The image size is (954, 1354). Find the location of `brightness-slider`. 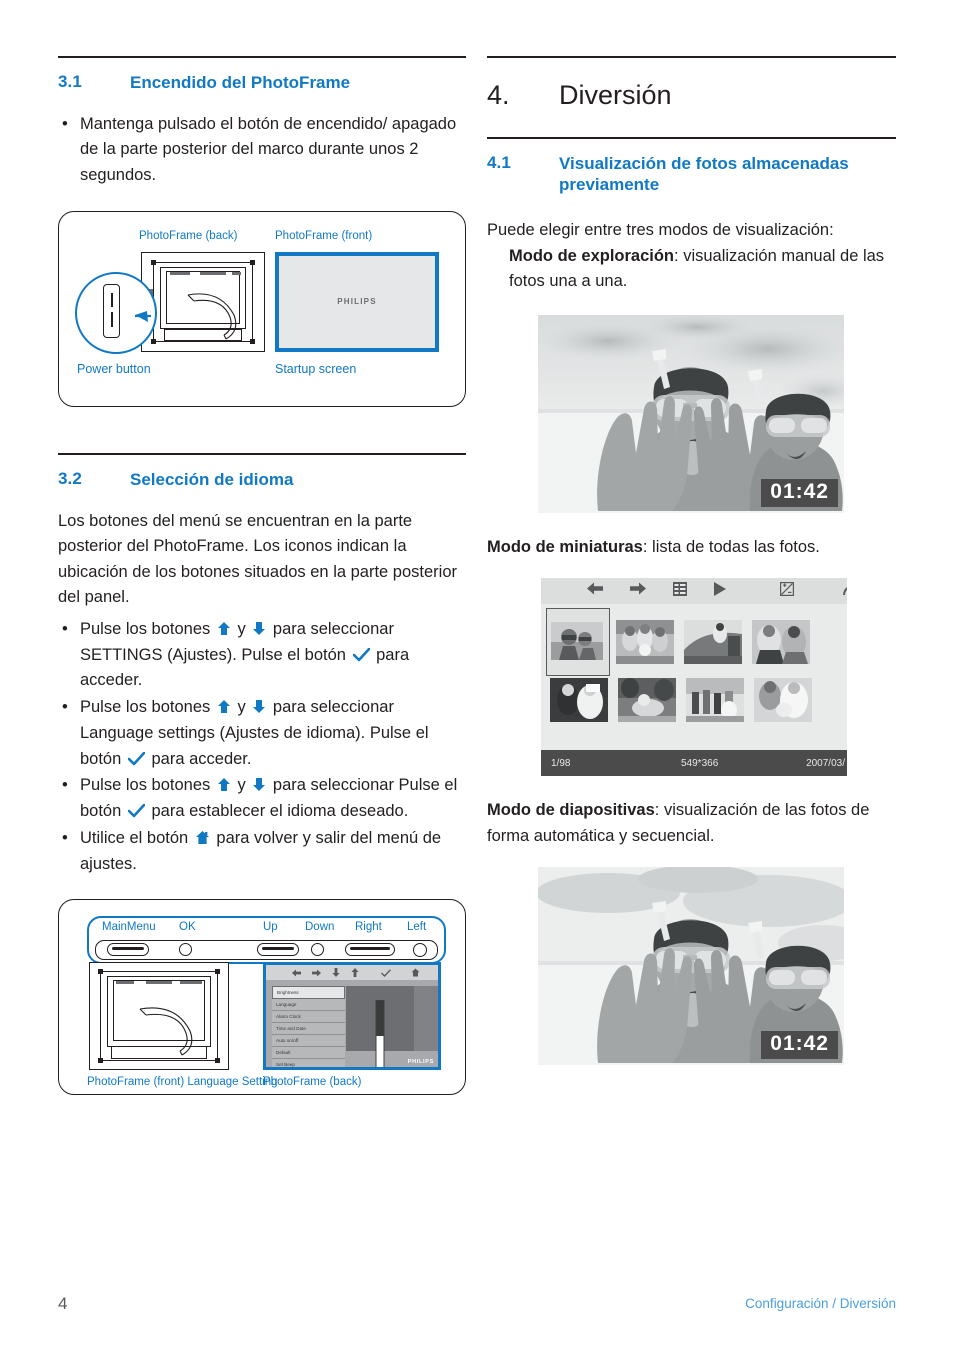

brightness-slider is located at coordinates (380, 1034).